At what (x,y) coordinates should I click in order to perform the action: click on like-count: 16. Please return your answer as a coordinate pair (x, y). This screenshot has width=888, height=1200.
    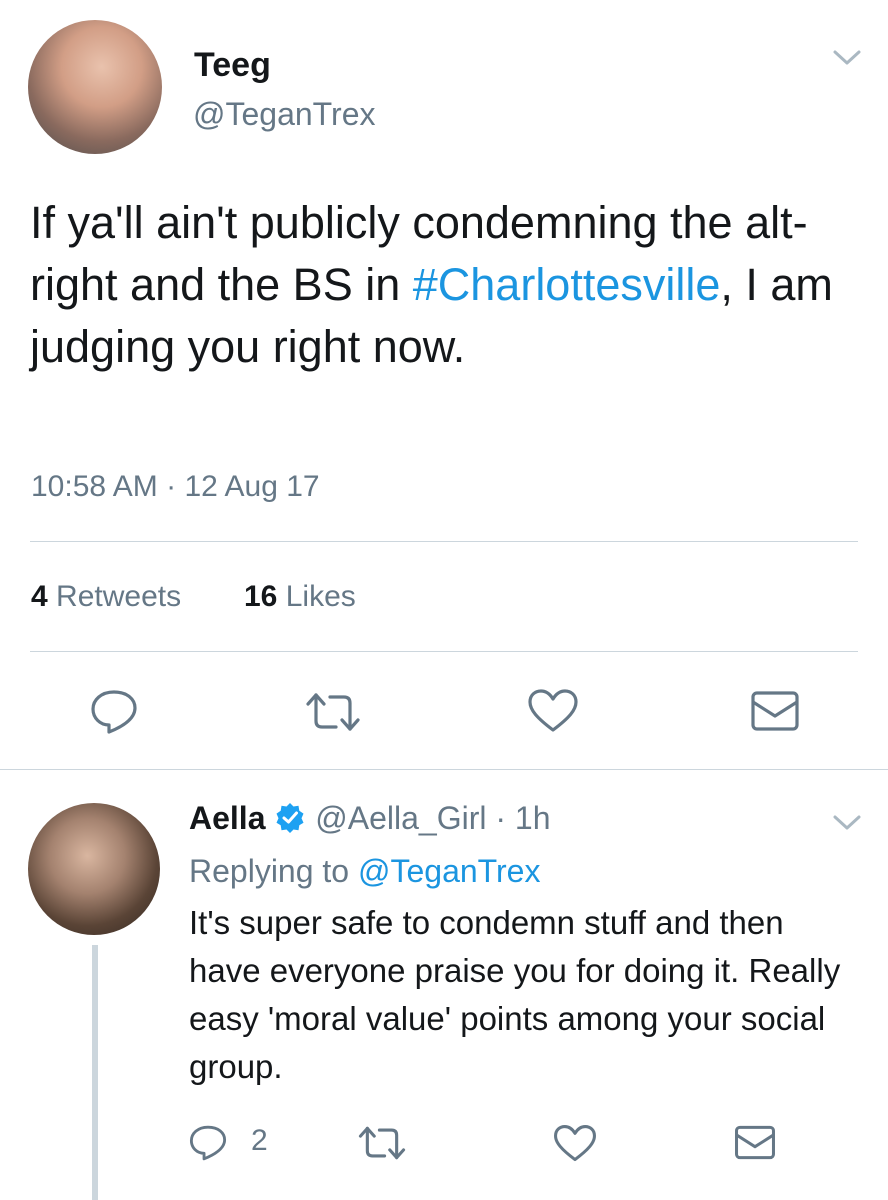
    Looking at the image, I should click on (261, 596).